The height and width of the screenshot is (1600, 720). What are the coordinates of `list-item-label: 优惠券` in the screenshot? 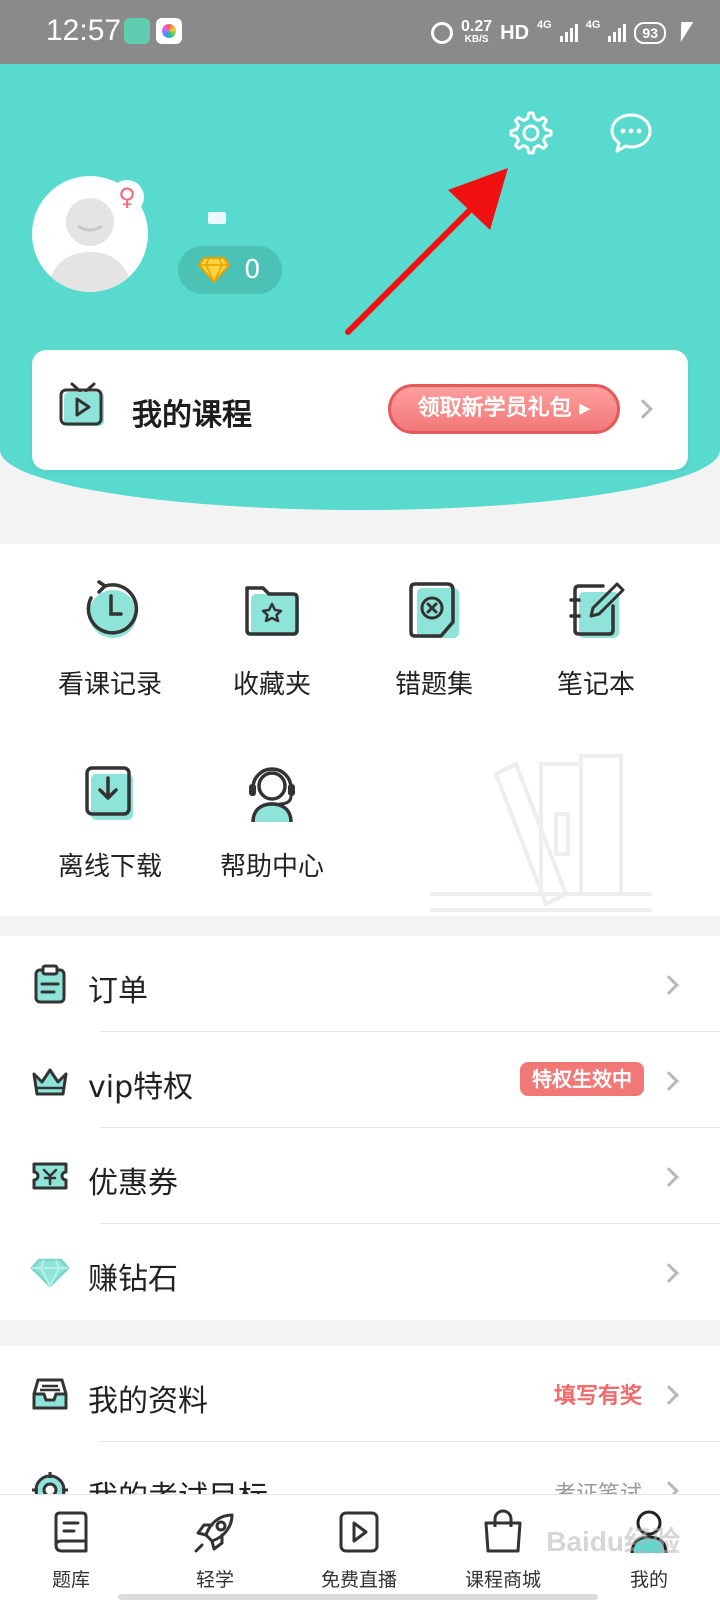 It's located at (133, 1183).